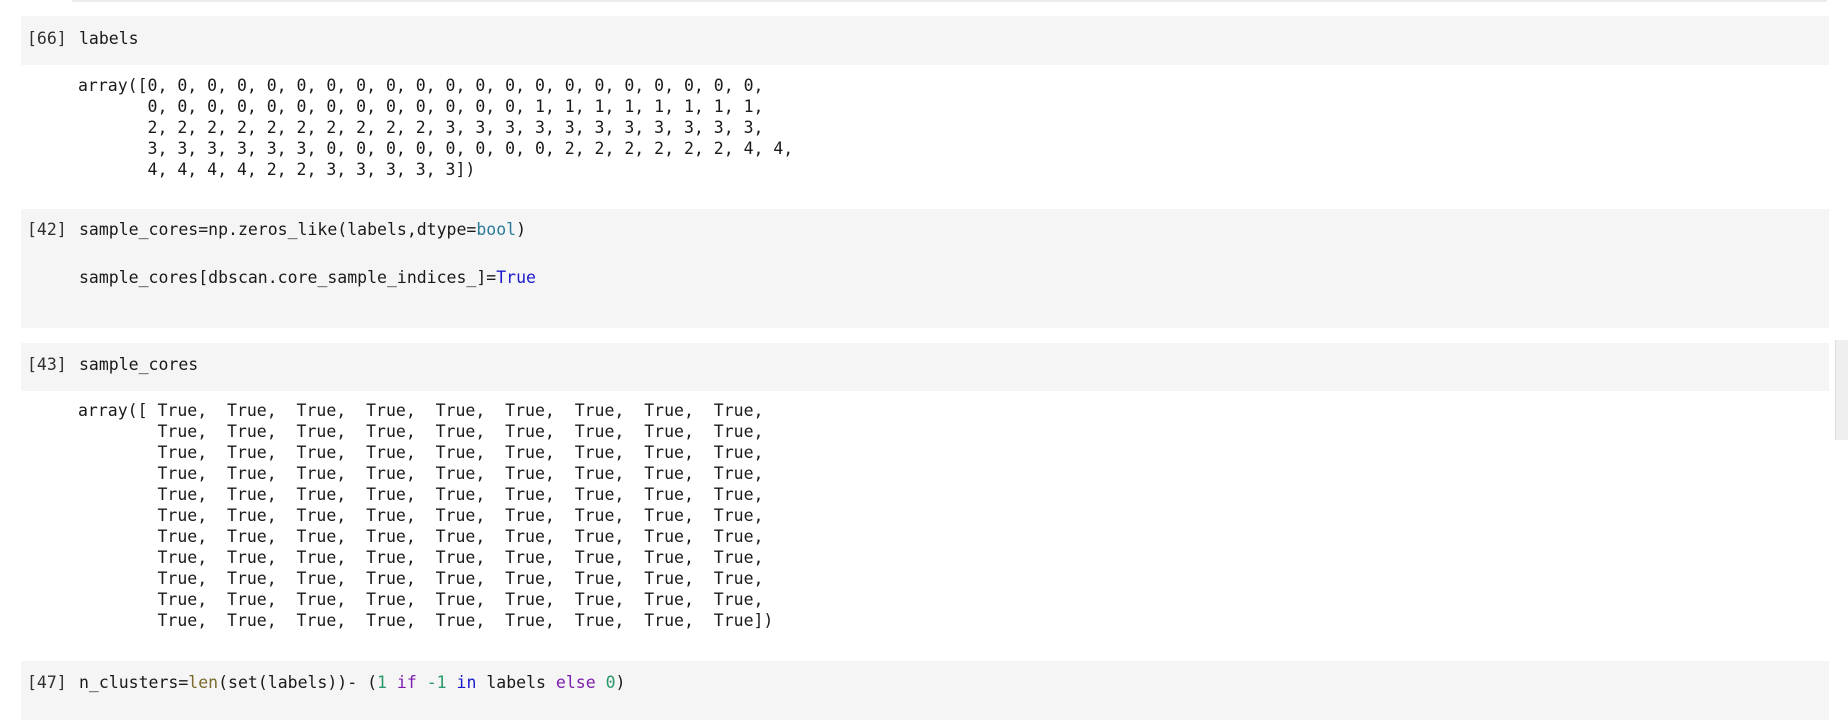  I want to click on code-cell-66: [66] labels, so click(925, 40).